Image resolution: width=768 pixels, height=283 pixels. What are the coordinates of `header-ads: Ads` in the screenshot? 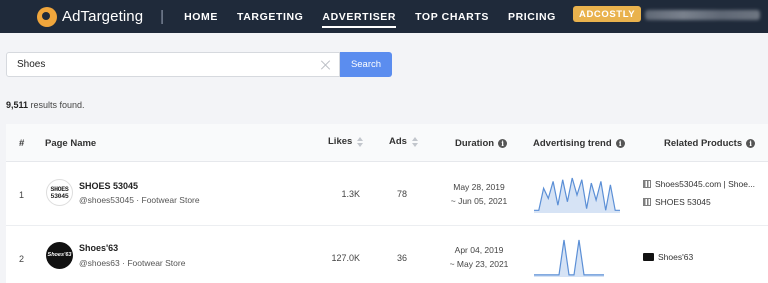 It's located at (403, 141).